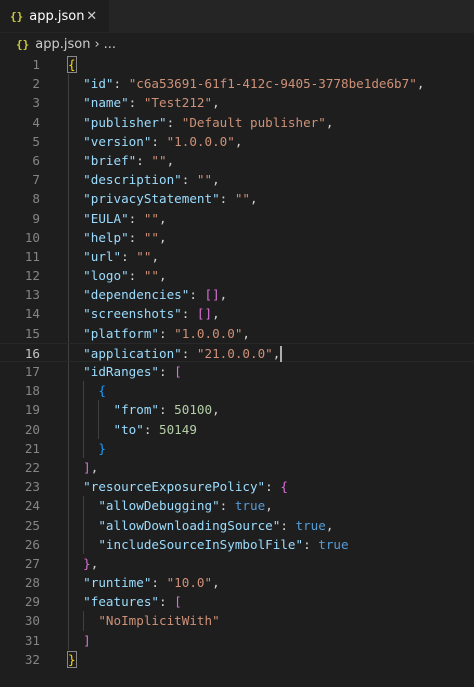  What do you see at coordinates (237, 160) in the screenshot?
I see `code-line: 6 "brief": "",` at bounding box center [237, 160].